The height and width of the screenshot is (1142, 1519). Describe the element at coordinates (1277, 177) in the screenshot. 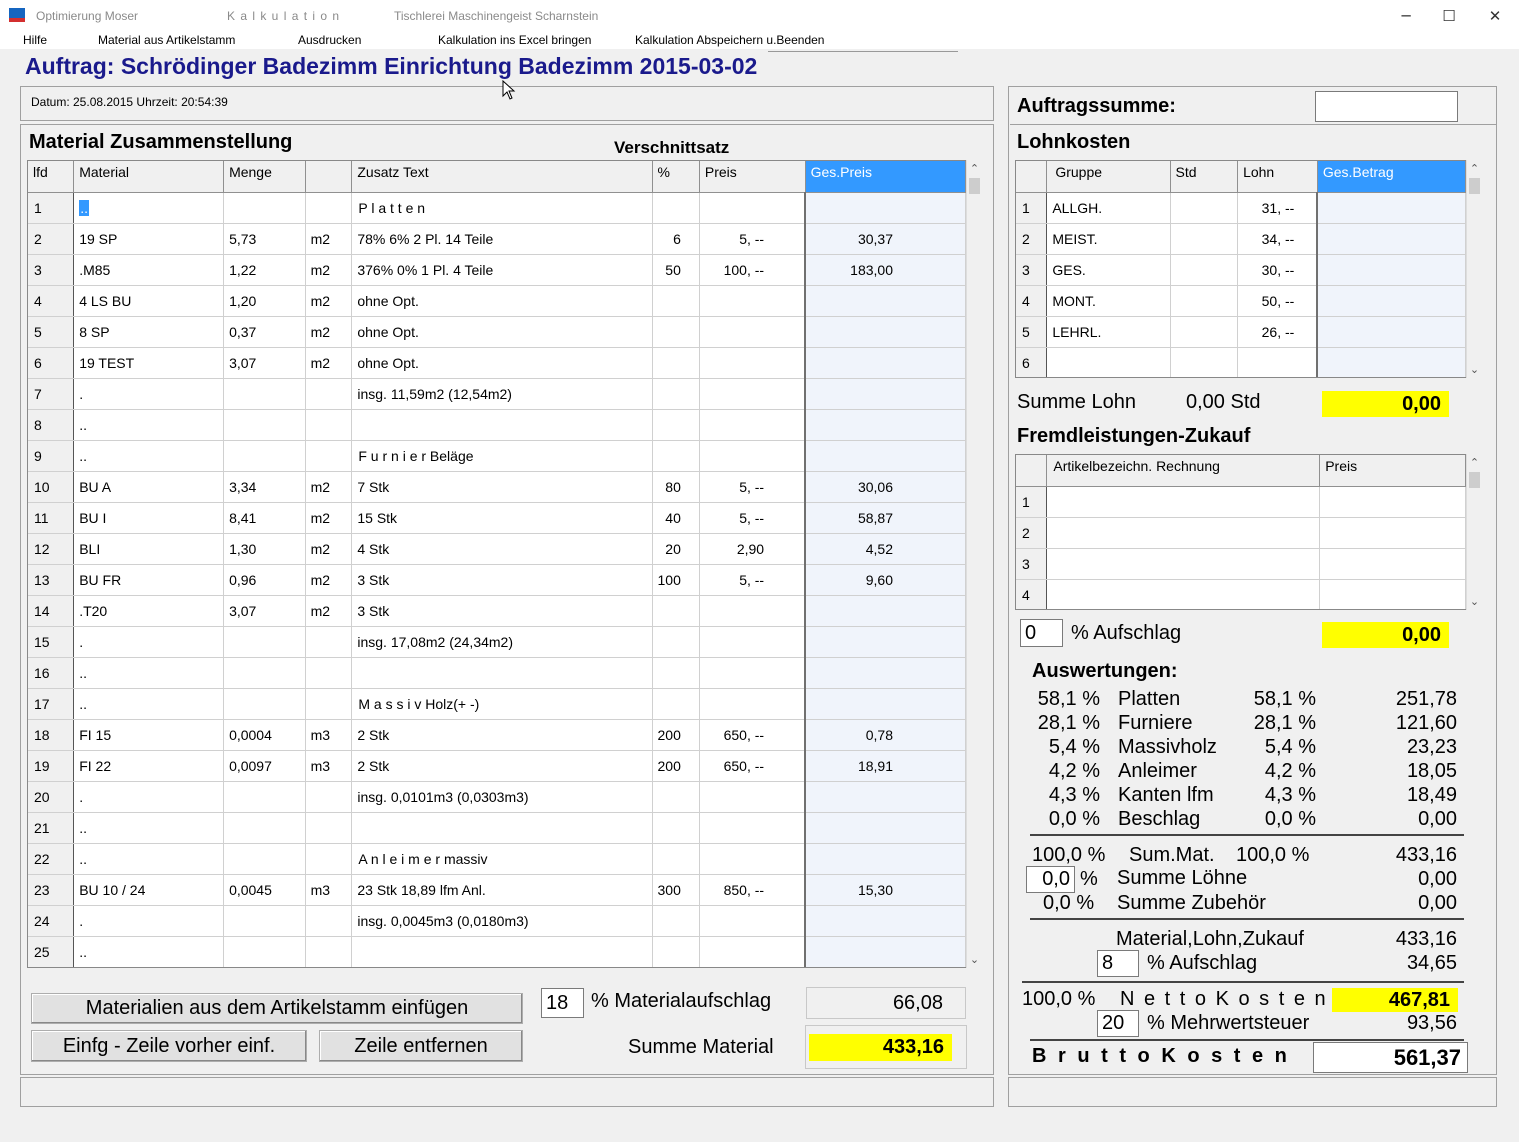

I see `lohn-col-lohn: Lohn` at that location.